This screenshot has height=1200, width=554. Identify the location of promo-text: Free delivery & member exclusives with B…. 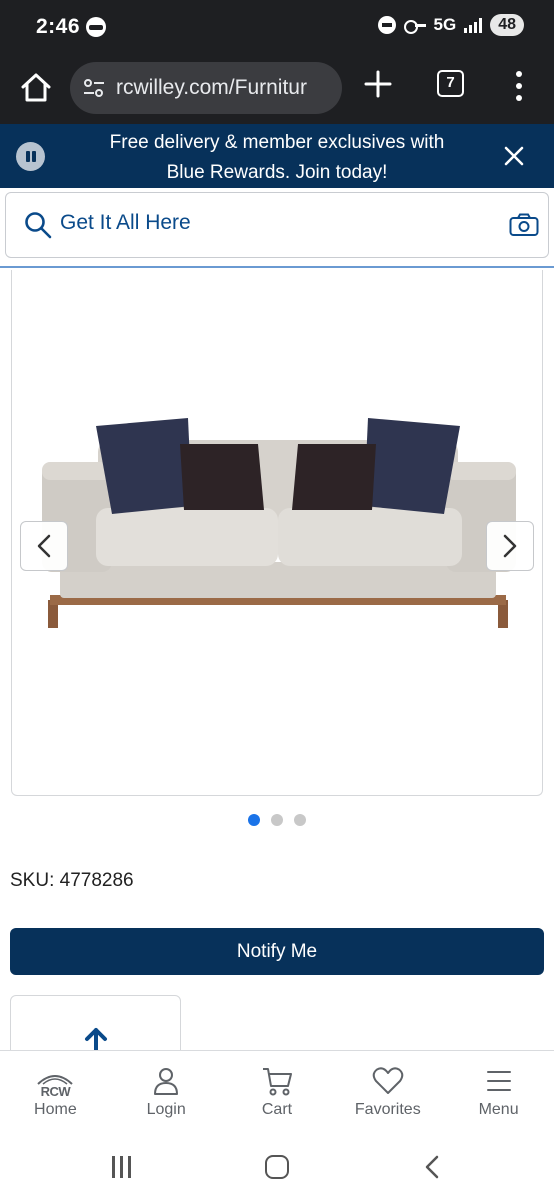
(277, 158).